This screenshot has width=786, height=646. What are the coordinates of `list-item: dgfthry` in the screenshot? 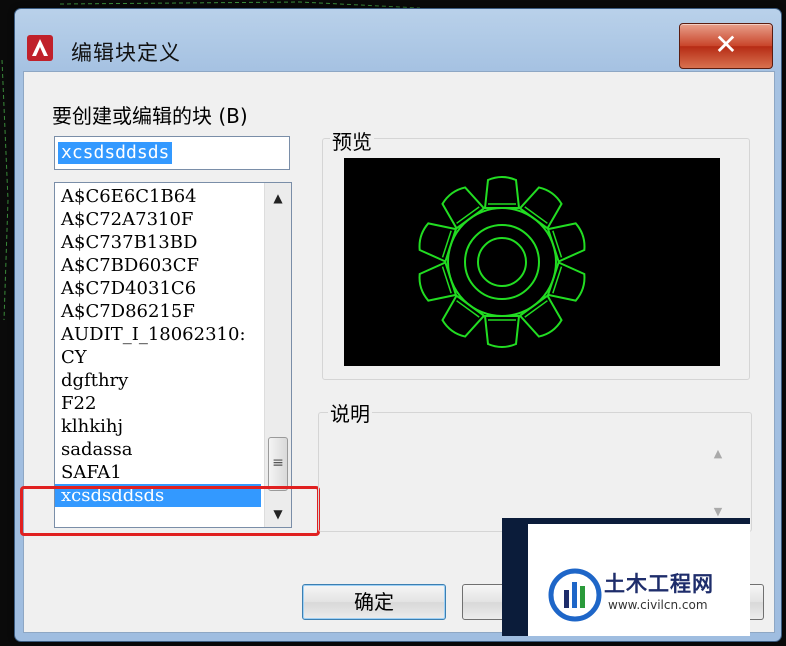 It's located at (158, 380).